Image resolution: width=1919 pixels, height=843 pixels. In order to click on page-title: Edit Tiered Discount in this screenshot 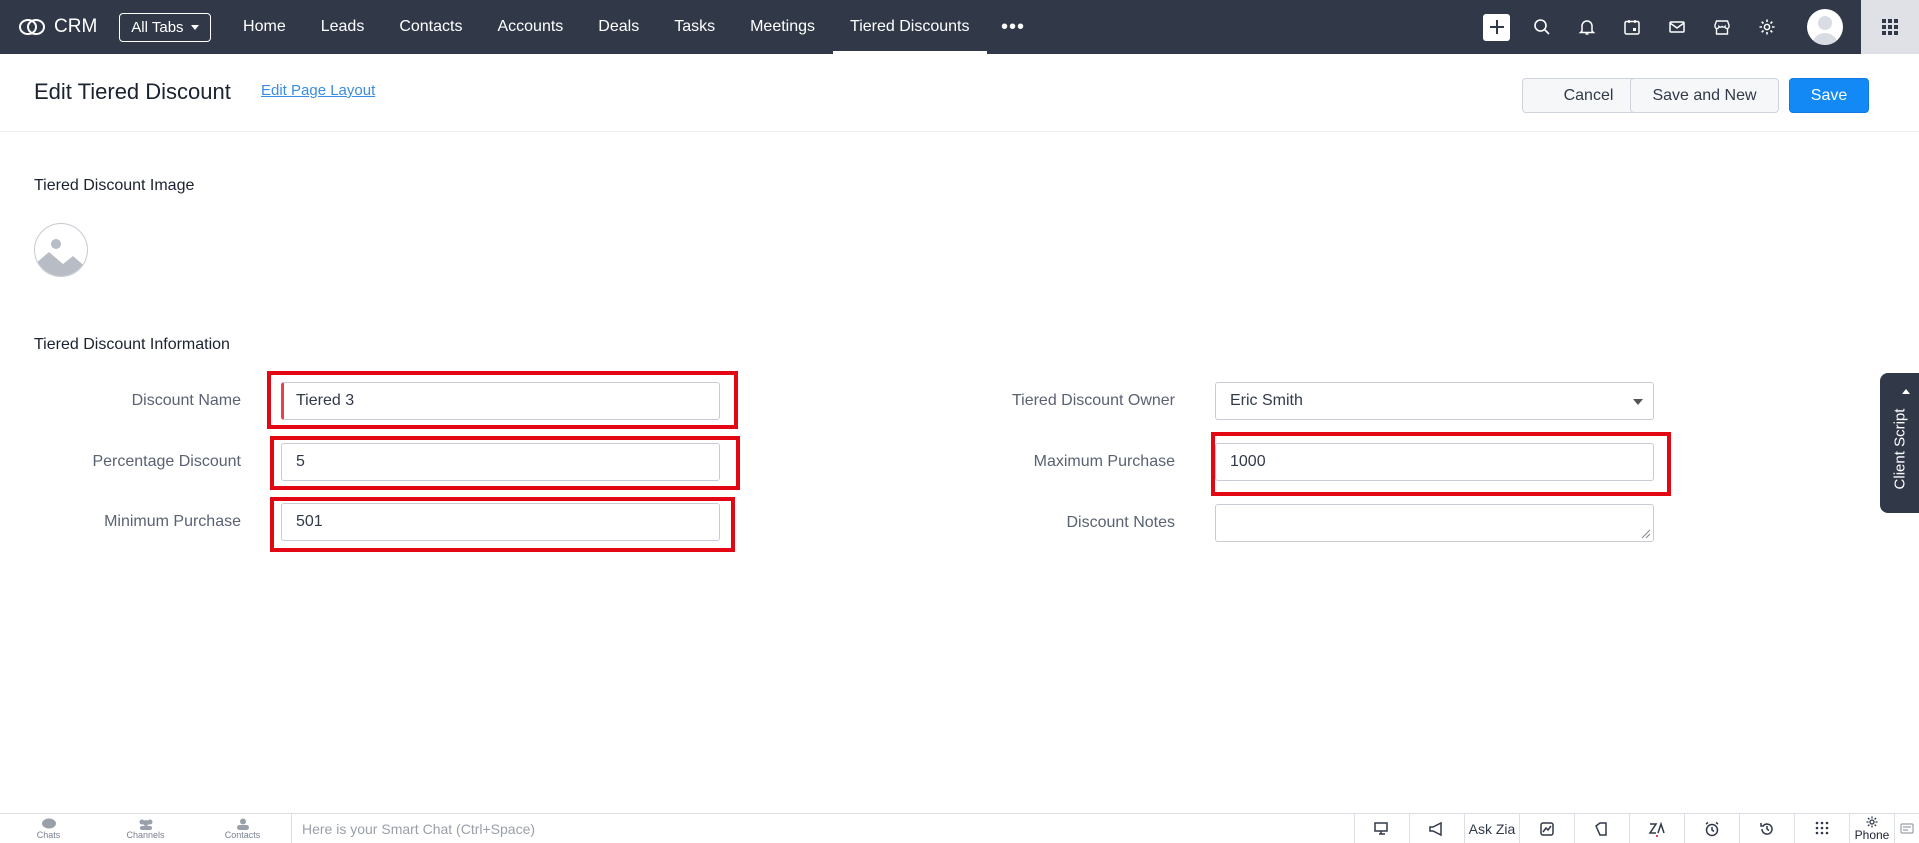, I will do `click(132, 91)`.